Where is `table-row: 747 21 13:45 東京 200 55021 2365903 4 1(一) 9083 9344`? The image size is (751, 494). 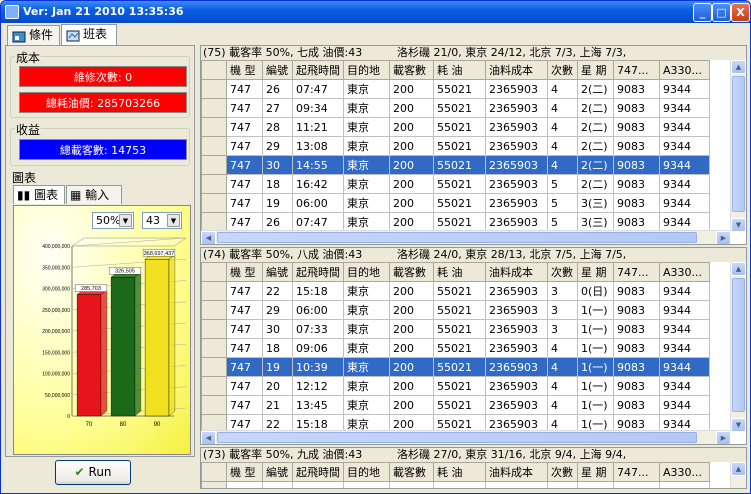
table-row: 747 21 13:45 東京 200 55021 2365903 4 1(一) 9083 9344 is located at coordinates (455, 405).